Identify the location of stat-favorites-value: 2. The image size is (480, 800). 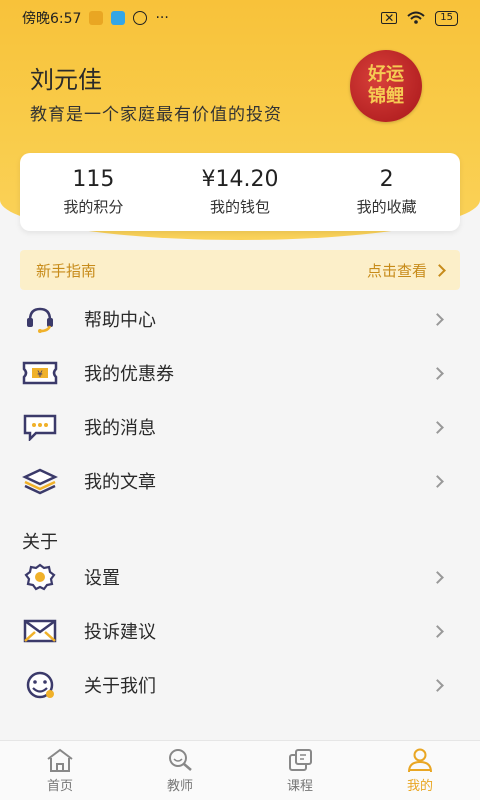
(386, 179).